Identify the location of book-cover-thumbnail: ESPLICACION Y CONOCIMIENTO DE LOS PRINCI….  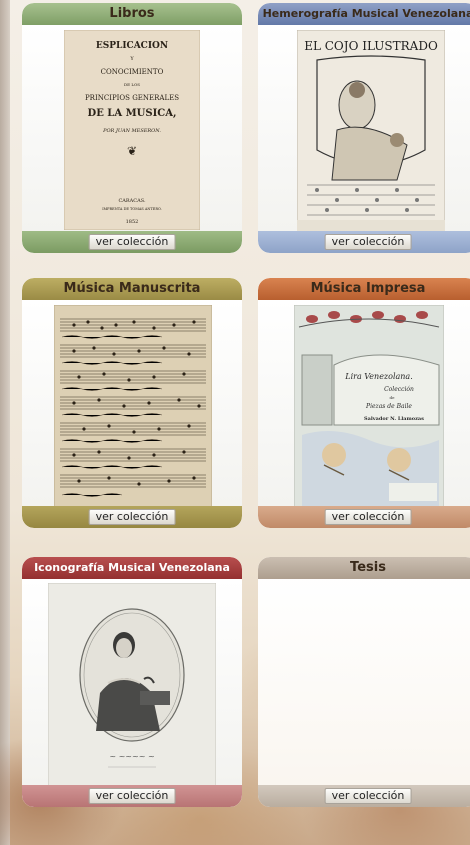
(132, 130).